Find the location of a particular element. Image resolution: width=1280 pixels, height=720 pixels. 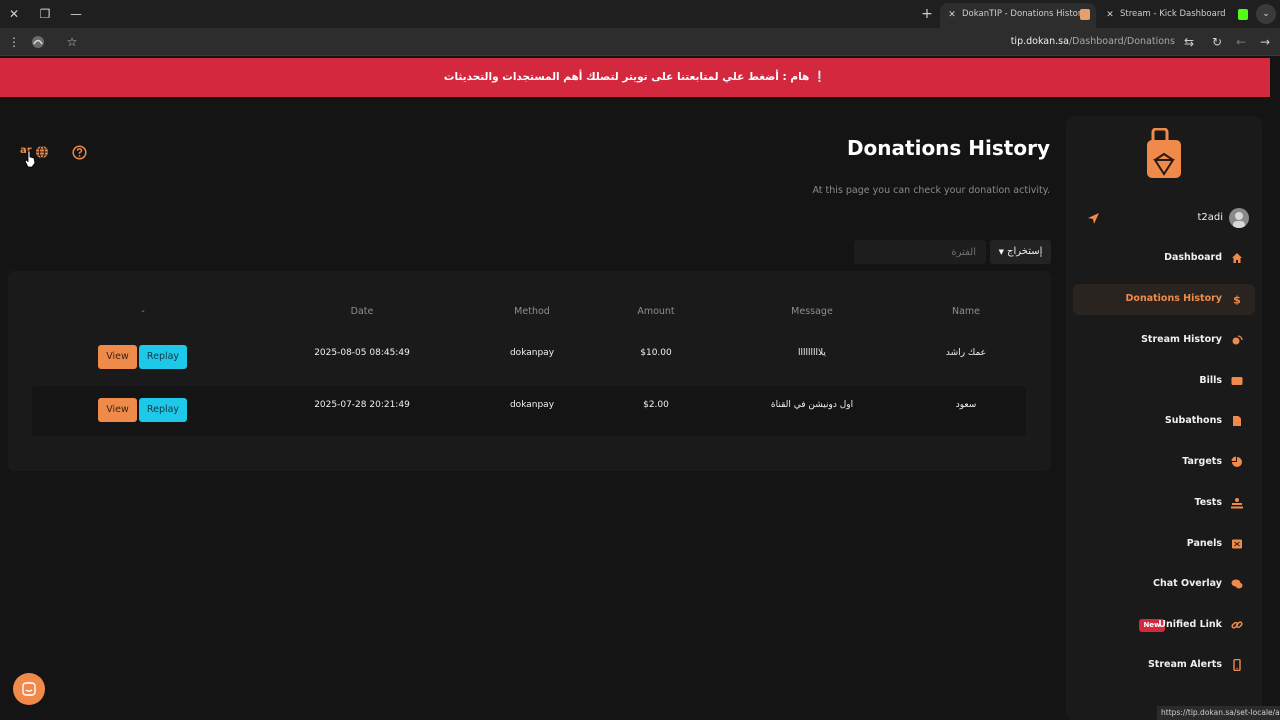

sidebar-item-label: Chat Overlay is located at coordinates (1187, 583).